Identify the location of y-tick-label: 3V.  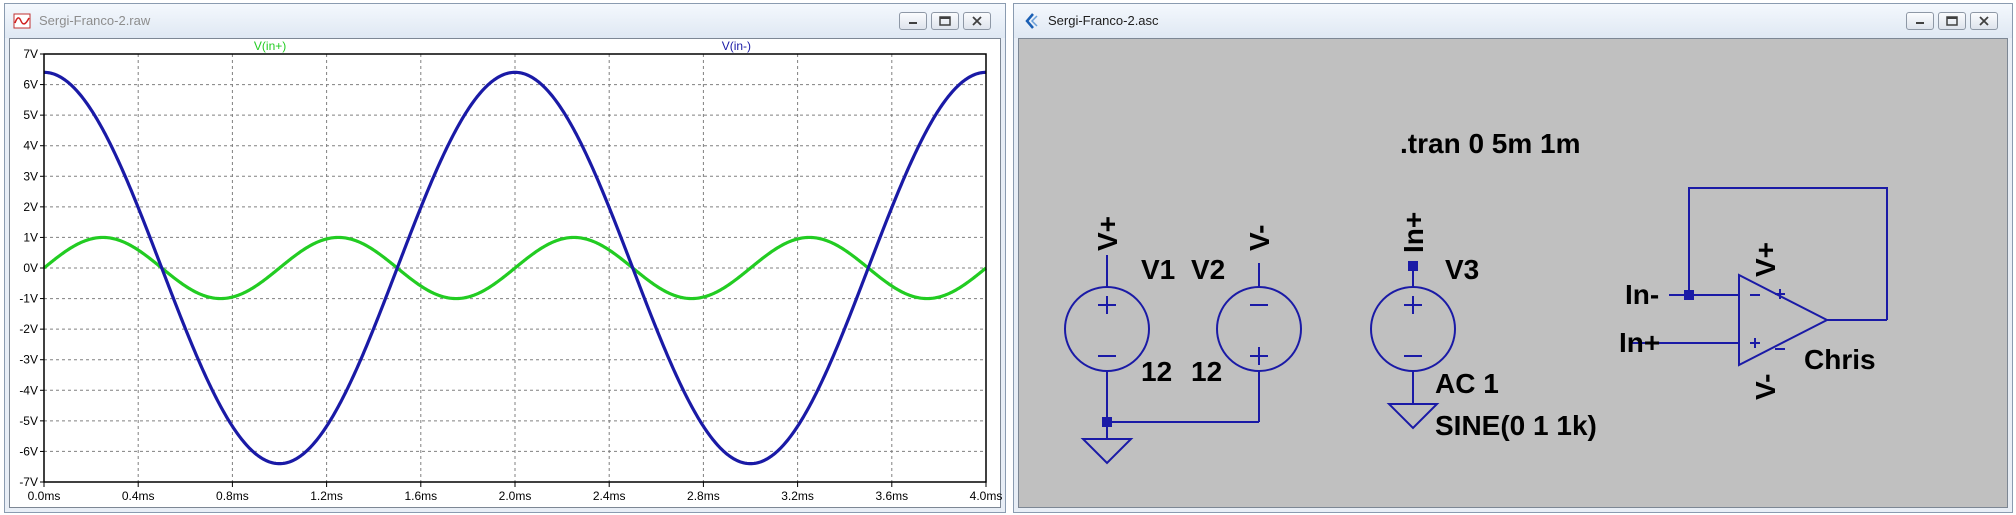
(30, 176).